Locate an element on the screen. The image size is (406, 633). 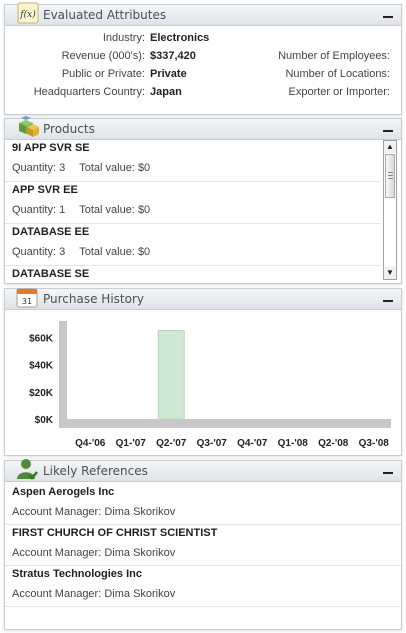
cubes-icon is located at coordinates (27, 127).